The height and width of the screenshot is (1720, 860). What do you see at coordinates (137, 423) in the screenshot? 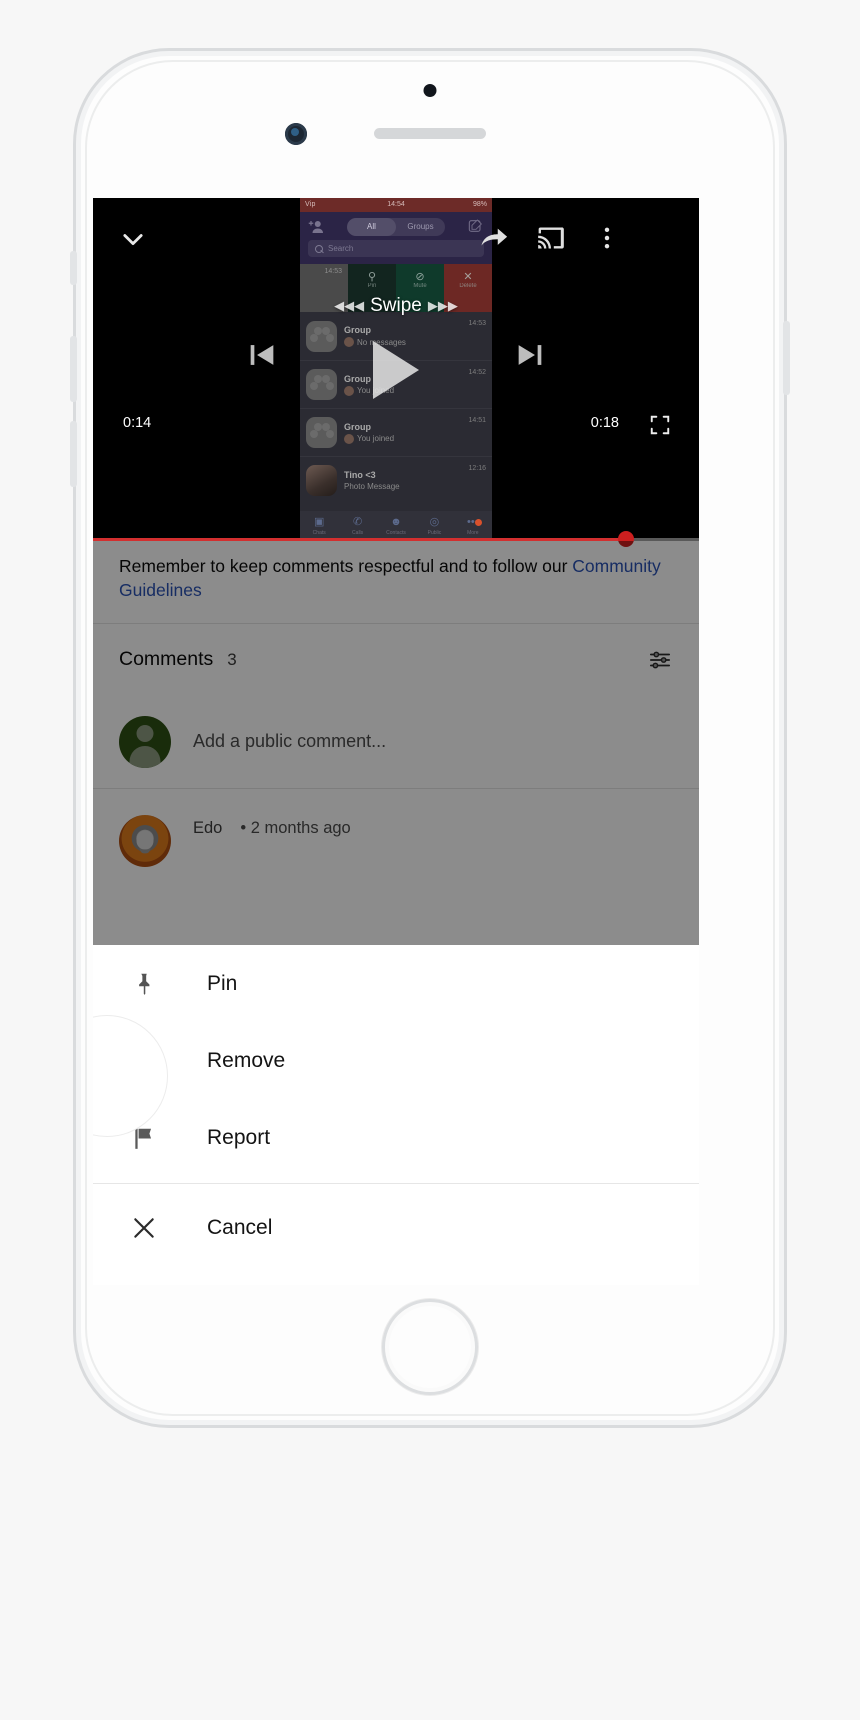
I see `current-time: 0:14` at bounding box center [137, 423].